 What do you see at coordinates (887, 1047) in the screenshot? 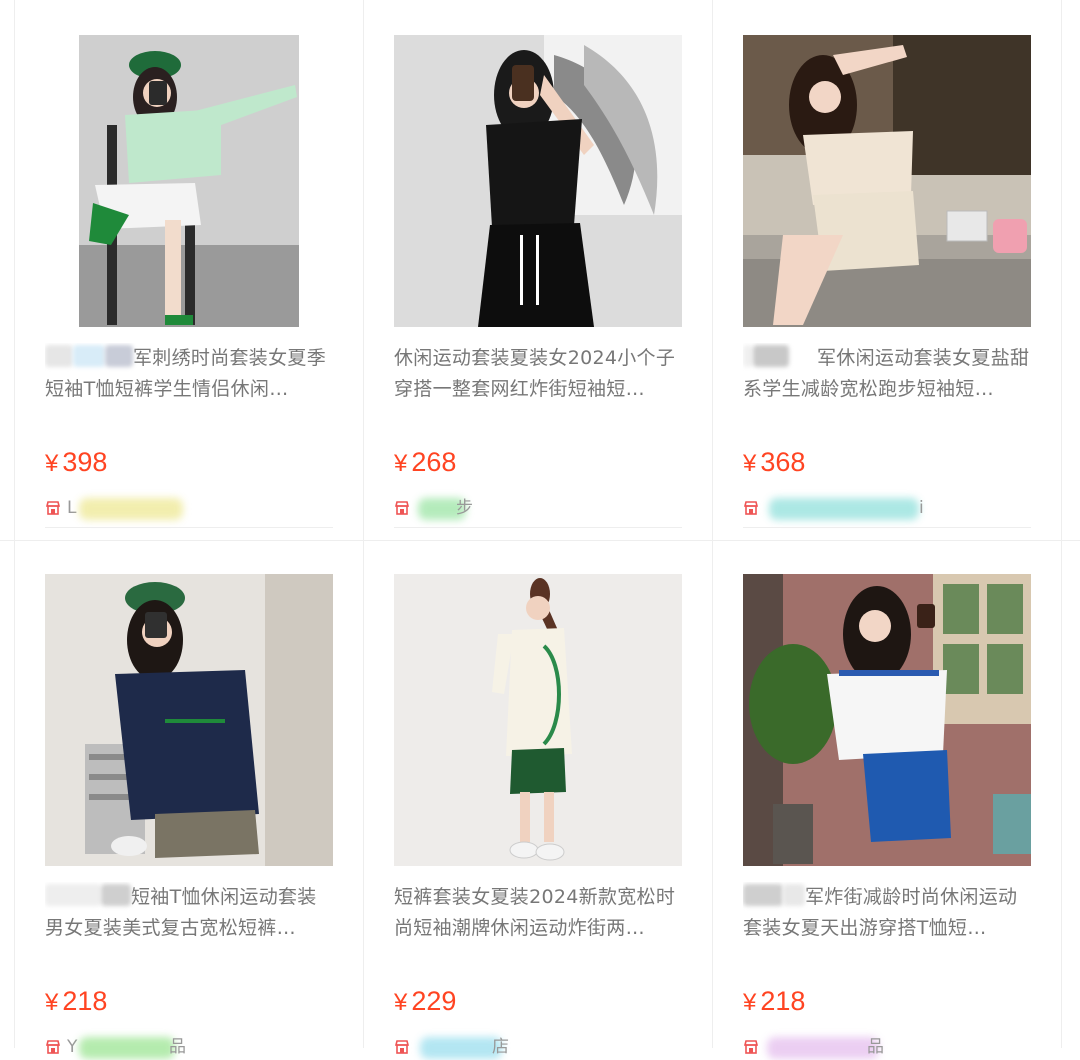
I see `shop-link: 品` at bounding box center [887, 1047].